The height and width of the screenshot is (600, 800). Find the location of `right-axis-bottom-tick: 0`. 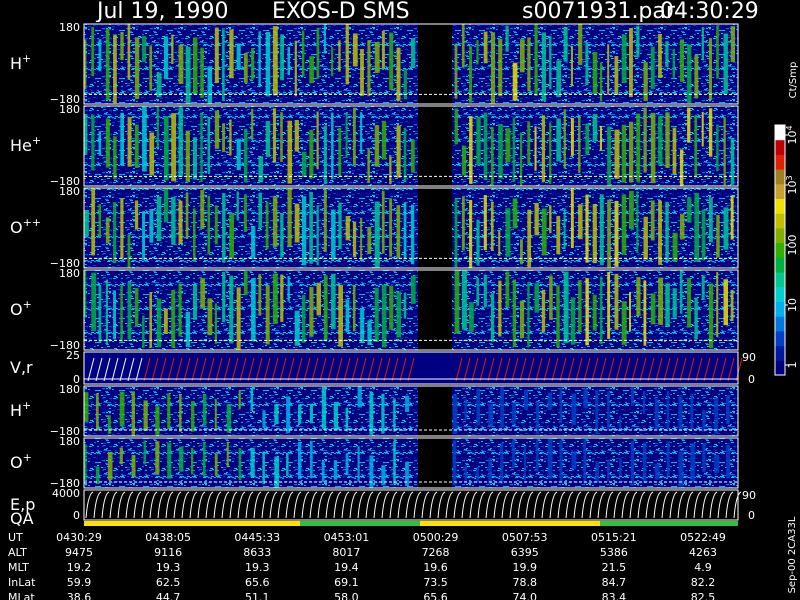

right-axis-bottom-tick: 0 is located at coordinates (751, 379).